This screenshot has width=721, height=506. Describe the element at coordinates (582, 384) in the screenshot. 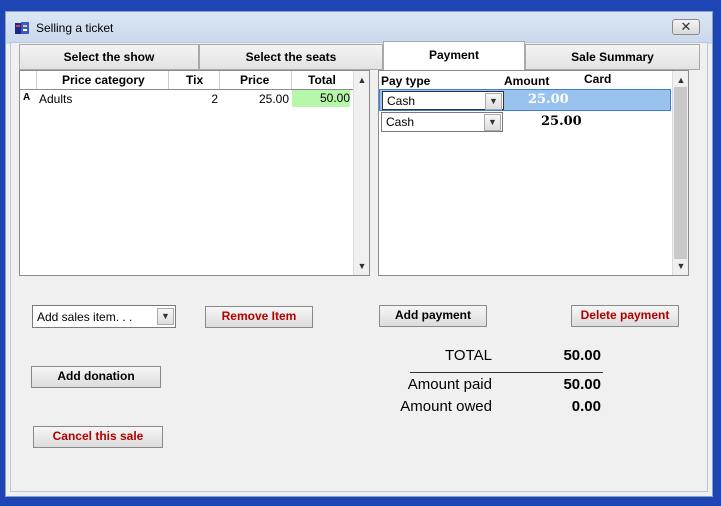

I see `amount-paid-value: 50.00` at that location.